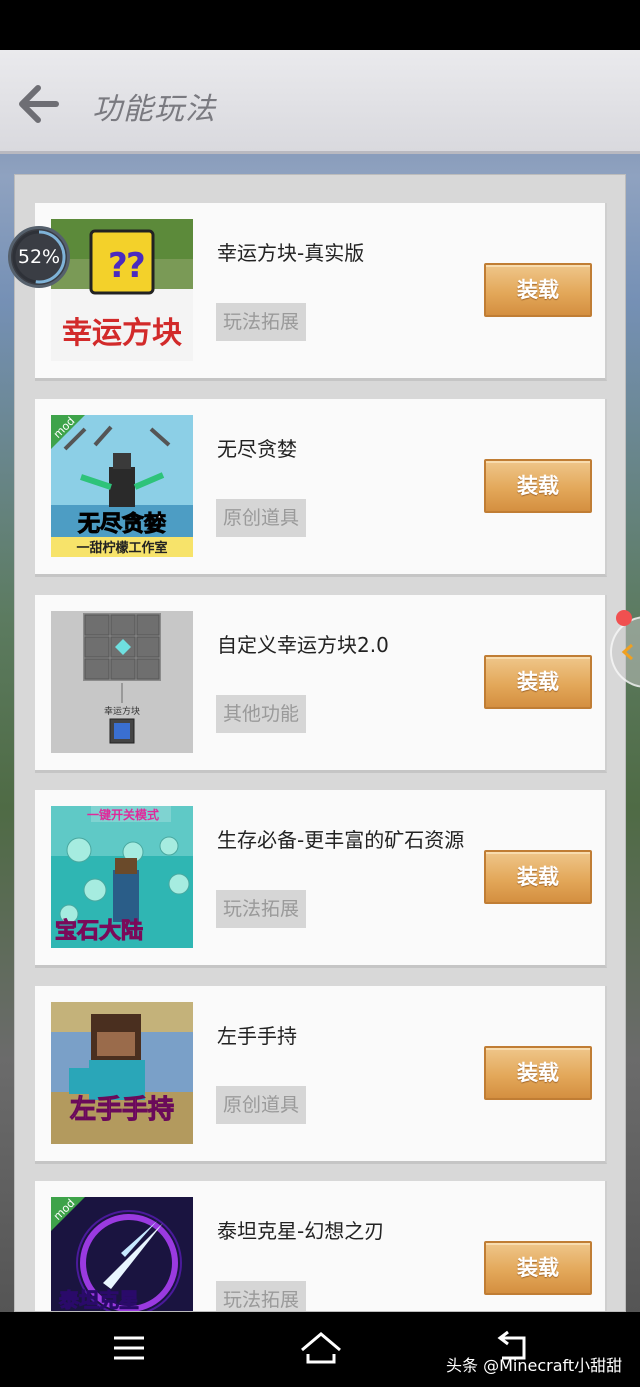 The width and height of the screenshot is (640, 1387). Describe the element at coordinates (321, 488) in the screenshot. I see `list-item: mod 无尽贪婪 一甜柠檬工作室 无尽贪婪 原创道具 装载` at that location.